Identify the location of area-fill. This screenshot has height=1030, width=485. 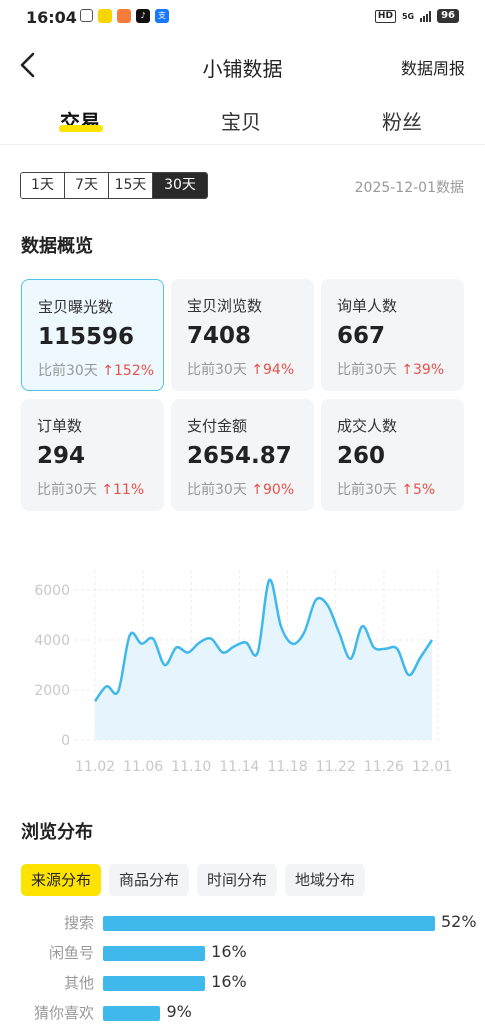
(263, 659).